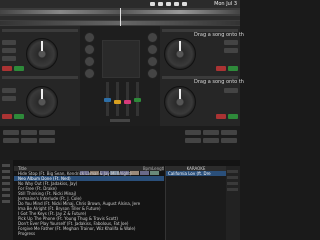 The image size is (320, 240). I want to click on sampler-strip, so click(120, 143).